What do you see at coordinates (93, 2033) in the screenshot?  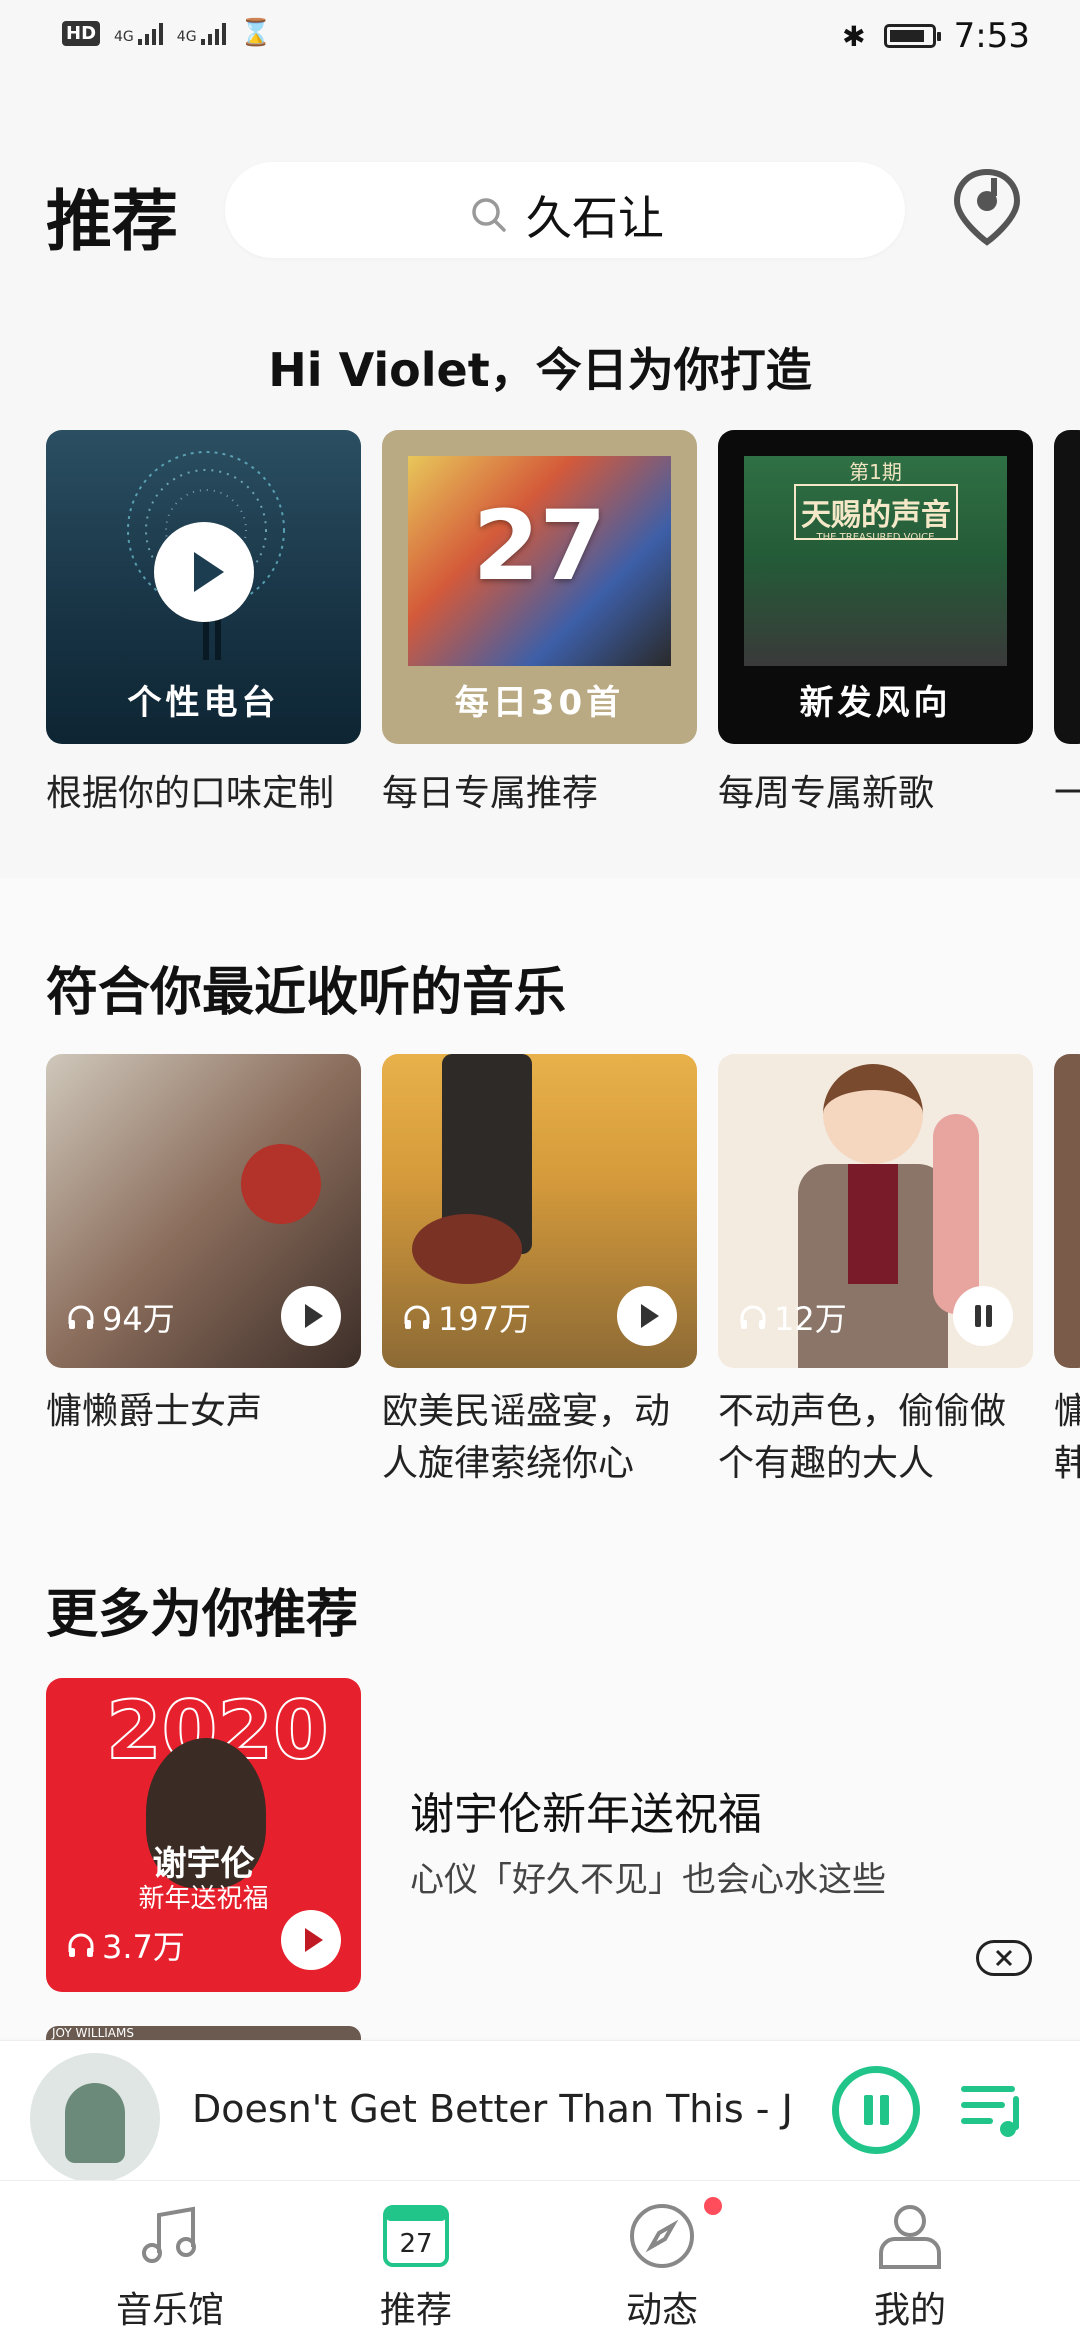 I see `next-cover-text: JOY WILLIAMS` at bounding box center [93, 2033].